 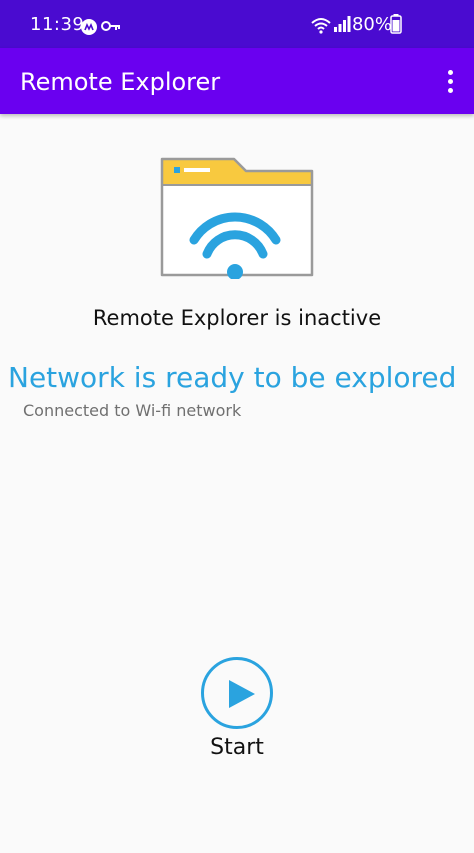 What do you see at coordinates (321, 26) in the screenshot?
I see `wifi-icon` at bounding box center [321, 26].